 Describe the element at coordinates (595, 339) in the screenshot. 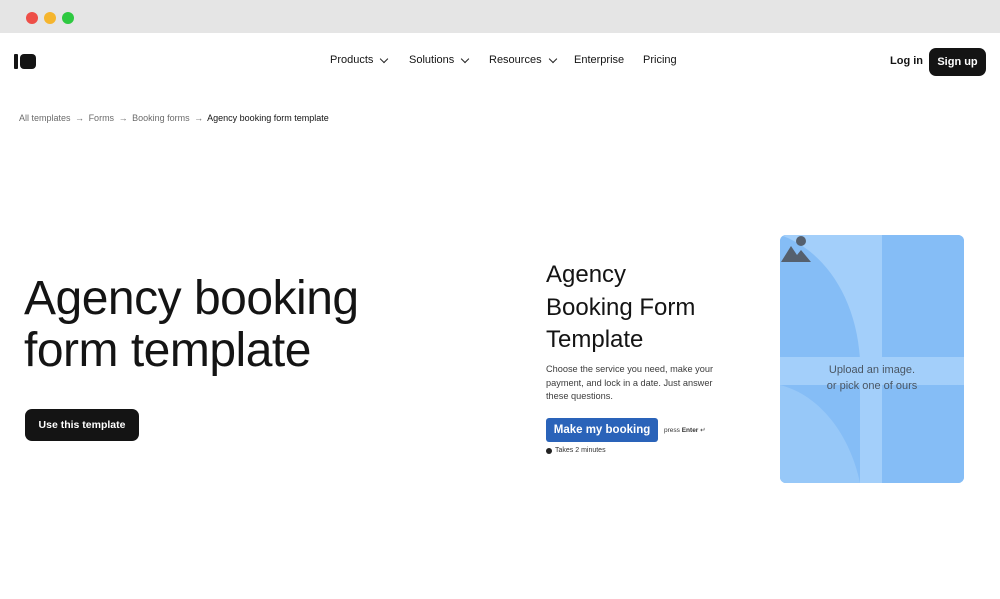

I see `preview-title-line: Template` at that location.